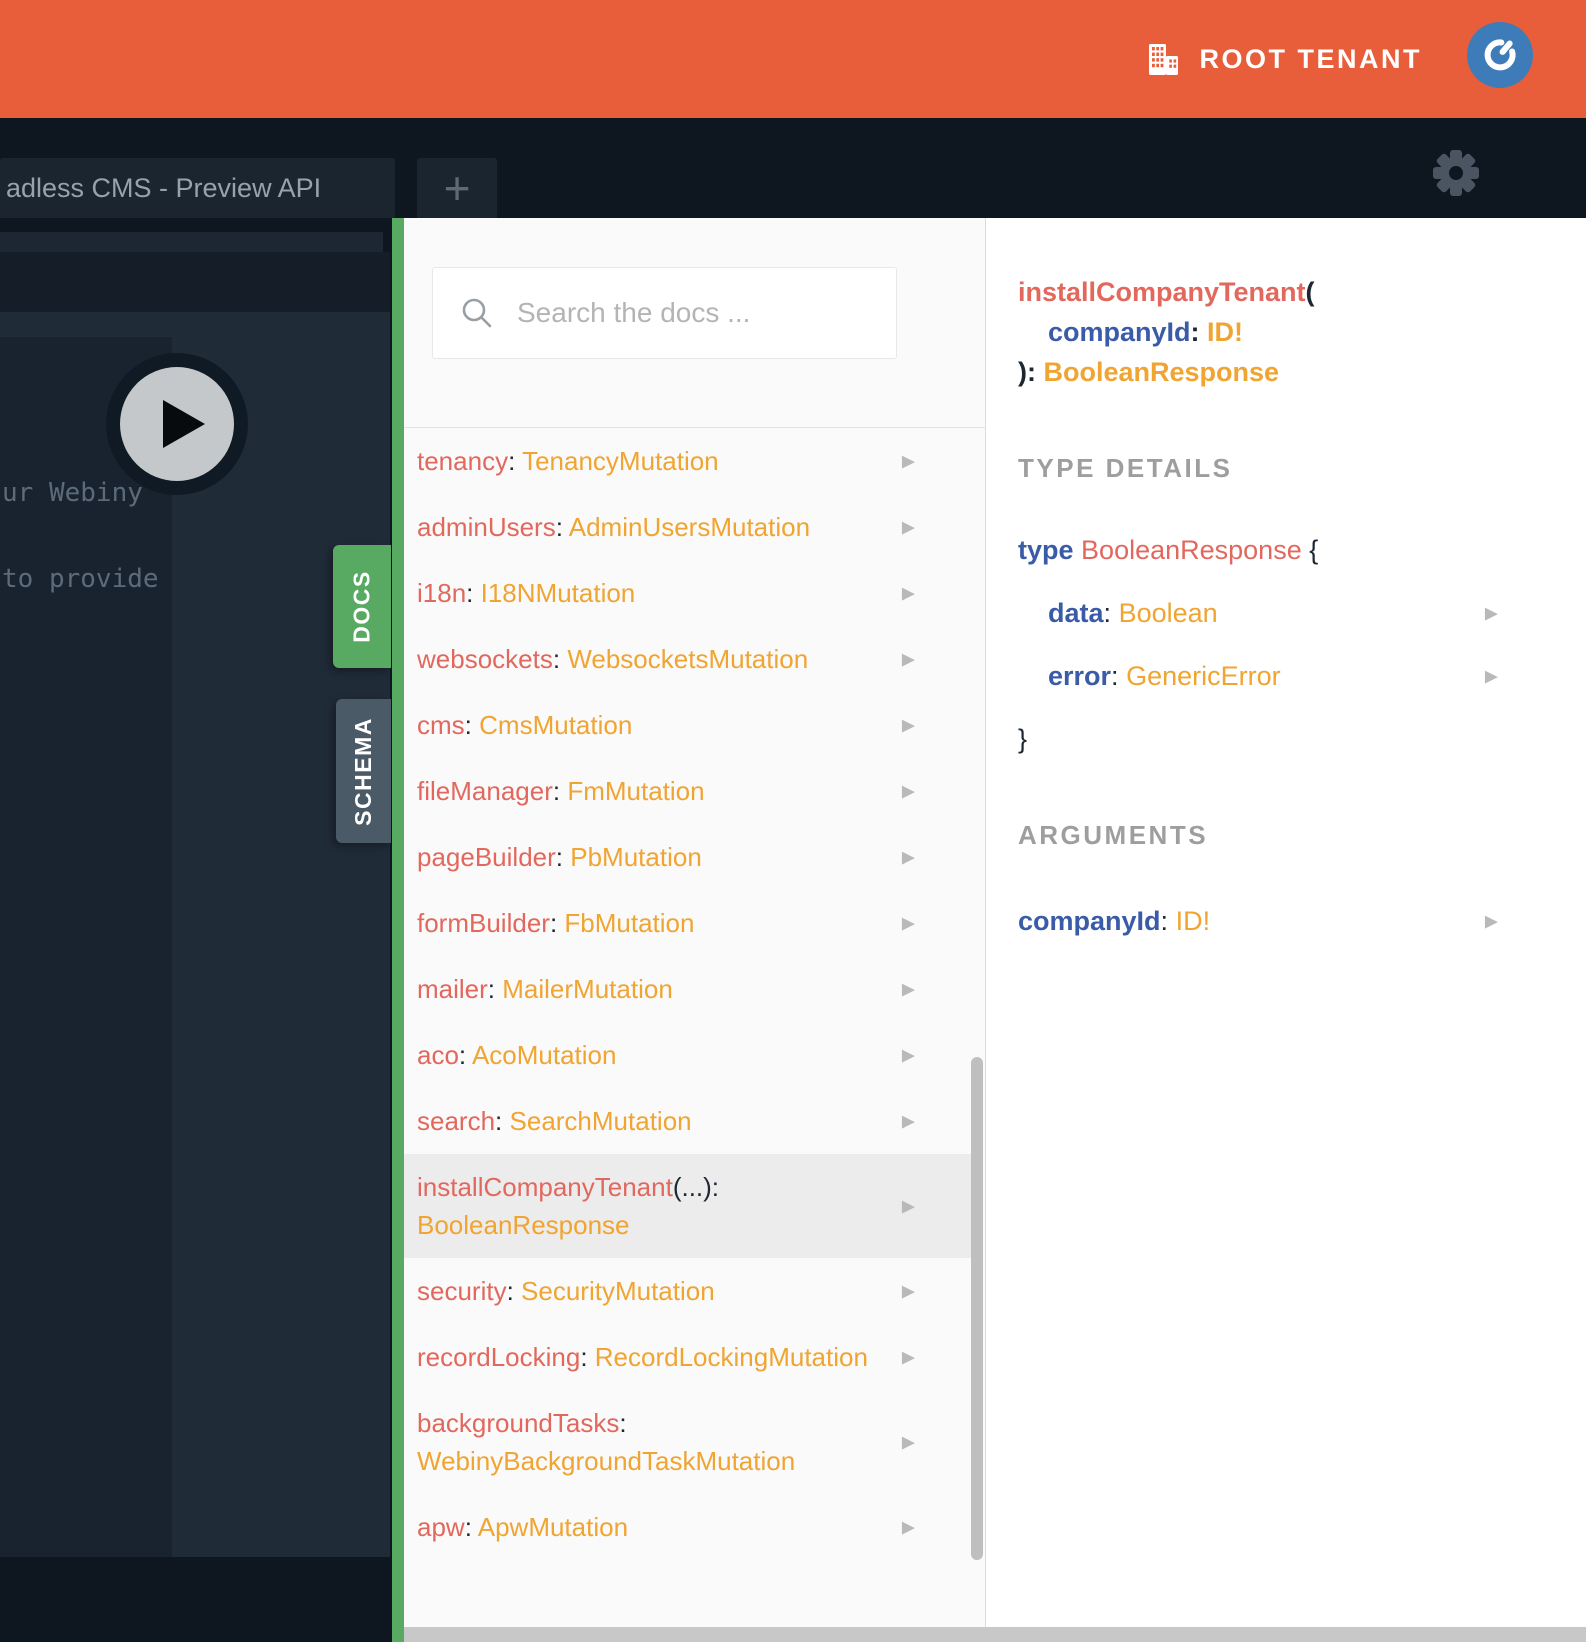 This screenshot has width=1586, height=1642. What do you see at coordinates (688, 725) in the screenshot?
I see `doc-field-row-cms: cms: CmsMutation ▶` at bounding box center [688, 725].